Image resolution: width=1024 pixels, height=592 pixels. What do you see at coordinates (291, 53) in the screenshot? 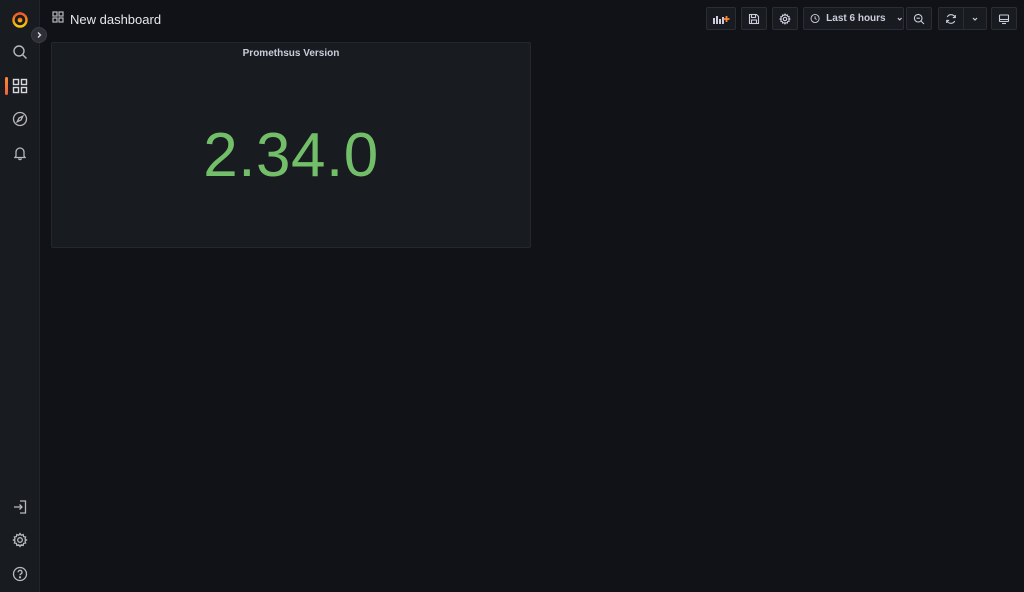
I see `panel-title: Promethsus Version` at bounding box center [291, 53].